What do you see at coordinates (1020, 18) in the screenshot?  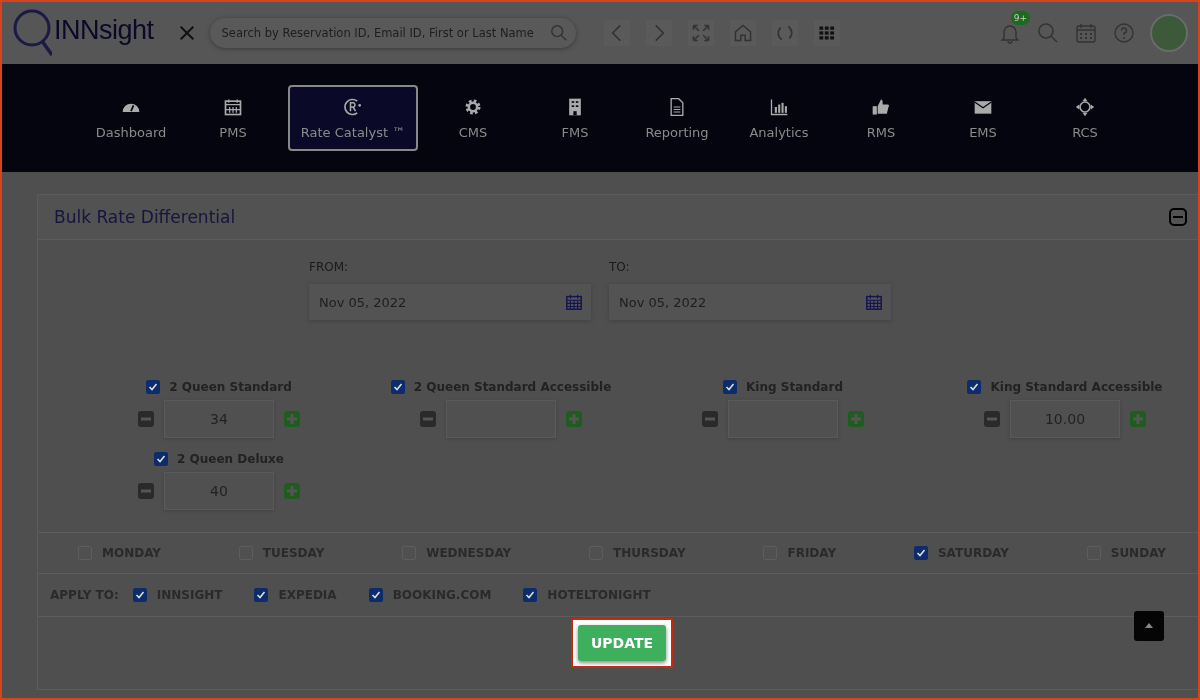 I see `notification-badge: 9+` at bounding box center [1020, 18].